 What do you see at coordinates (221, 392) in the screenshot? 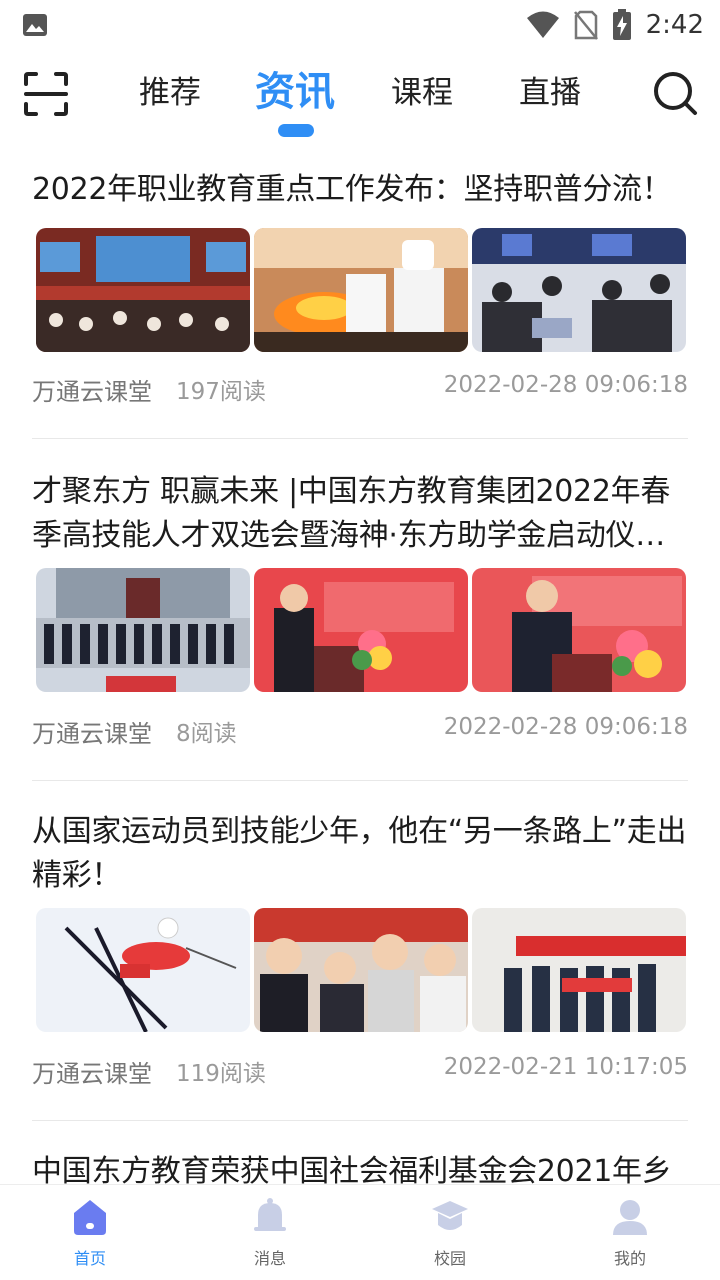
I see `article-read-count: 197阅读` at bounding box center [221, 392].